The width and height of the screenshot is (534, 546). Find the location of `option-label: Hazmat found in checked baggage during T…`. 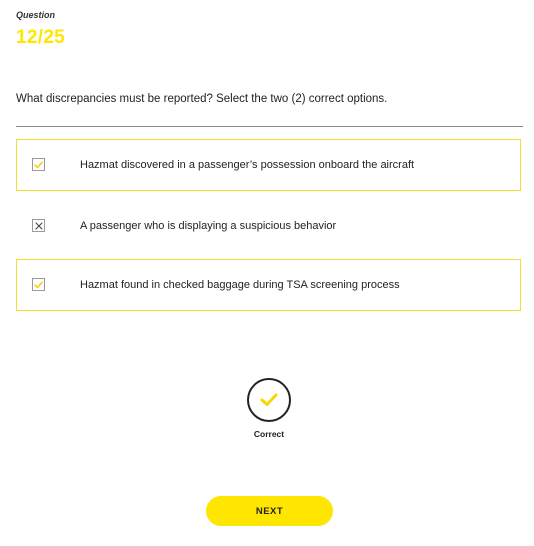

option-label: Hazmat found in checked baggage during T… is located at coordinates (240, 285).